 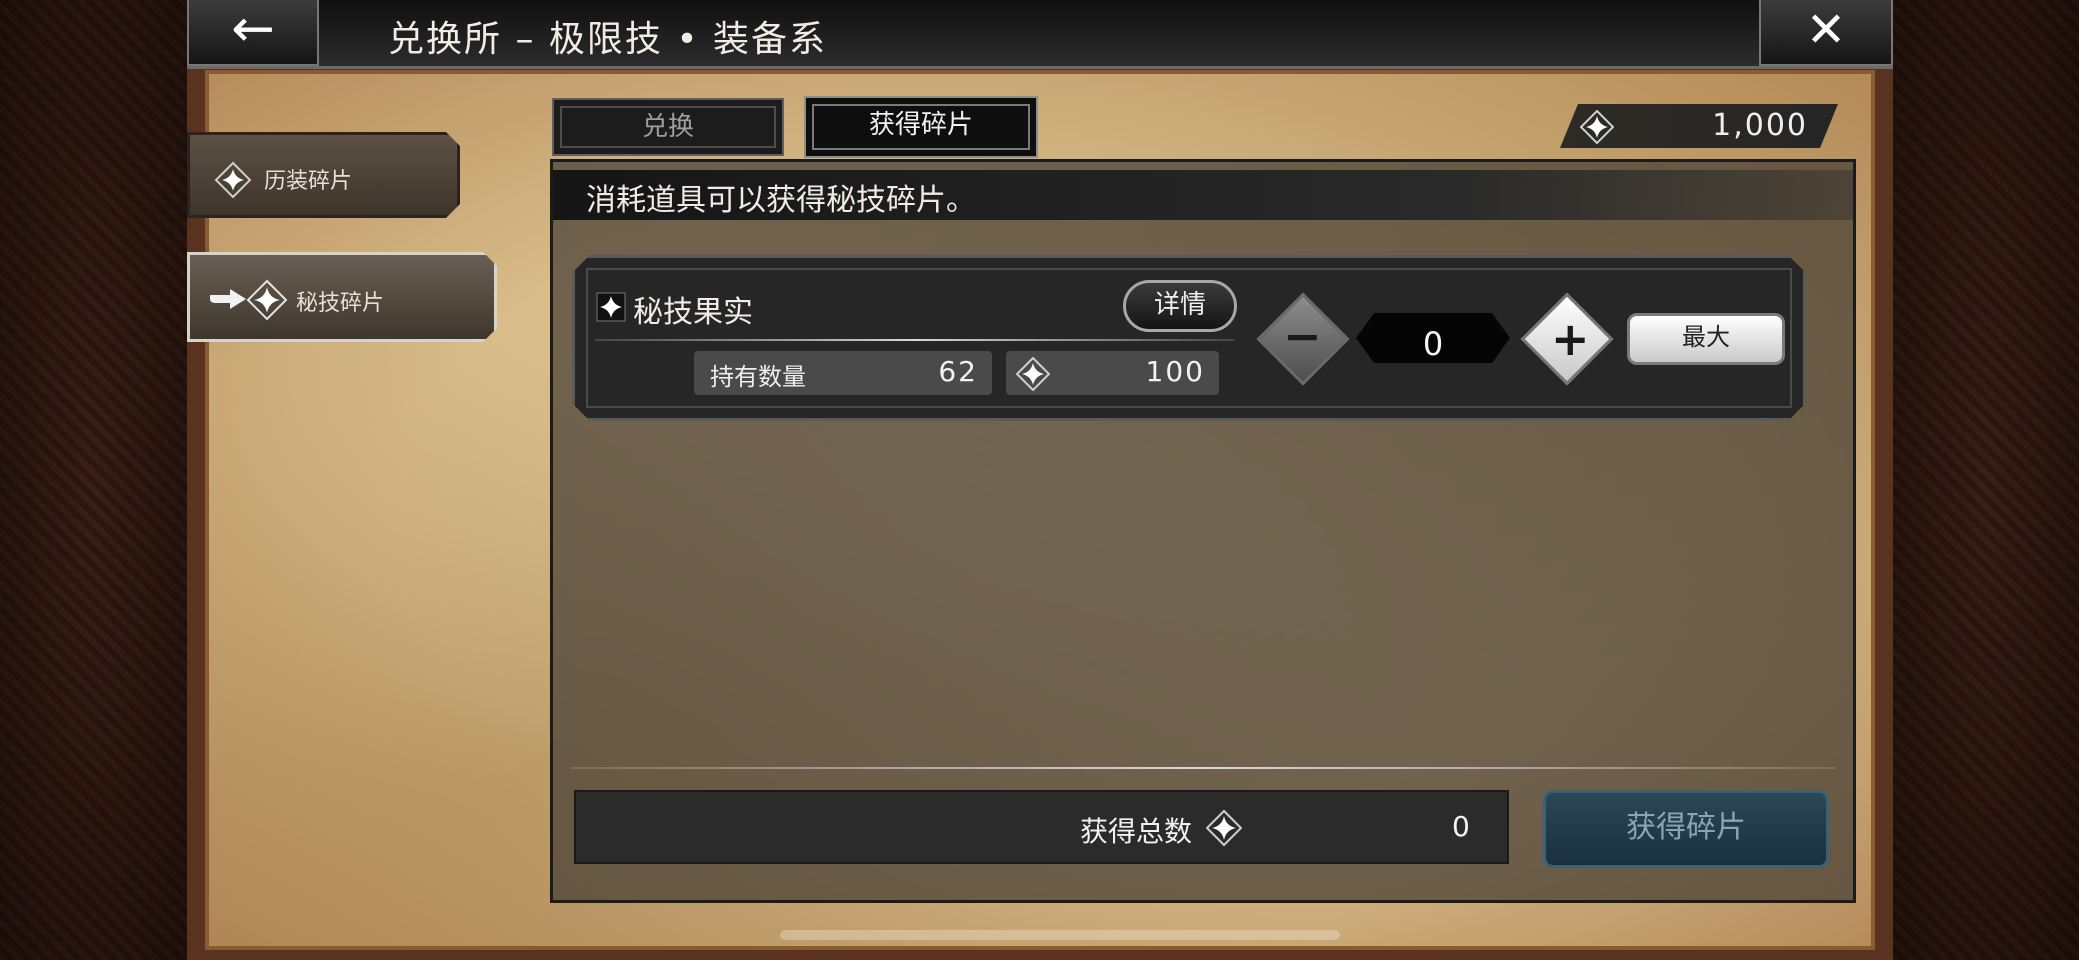 I want to click on pointing-hand-icon, so click(x=228, y=299).